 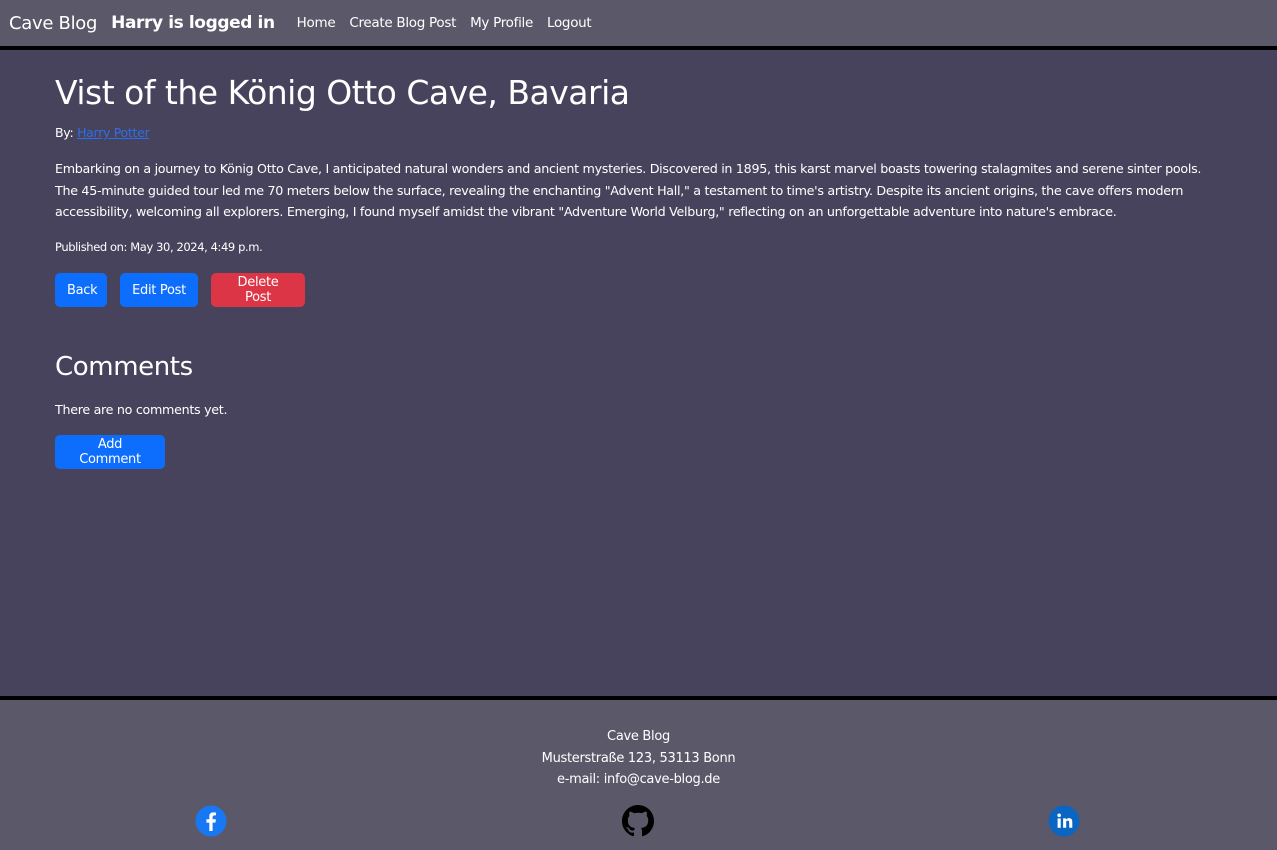 What do you see at coordinates (638, 821) in the screenshot?
I see `github-icon` at bounding box center [638, 821].